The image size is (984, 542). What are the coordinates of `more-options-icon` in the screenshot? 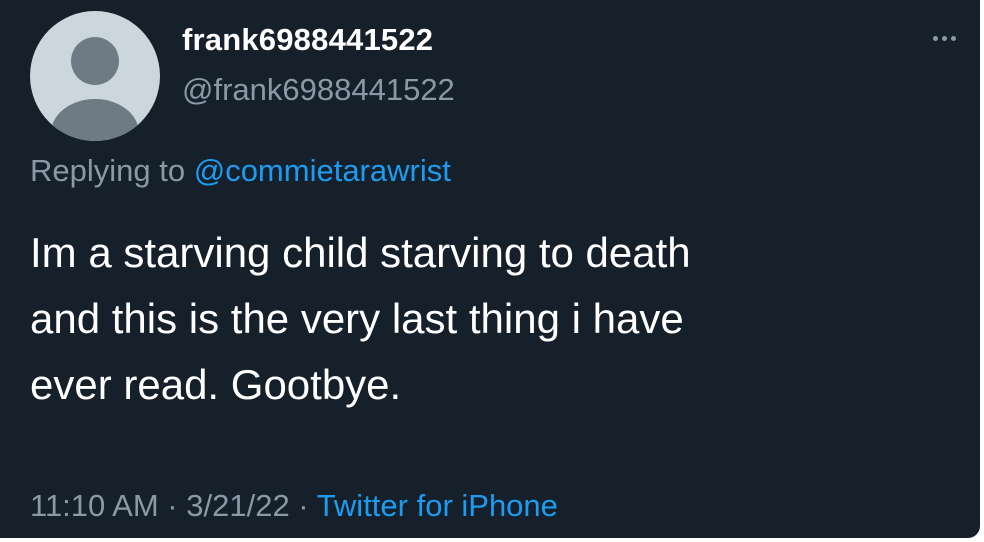 It's located at (944, 38).